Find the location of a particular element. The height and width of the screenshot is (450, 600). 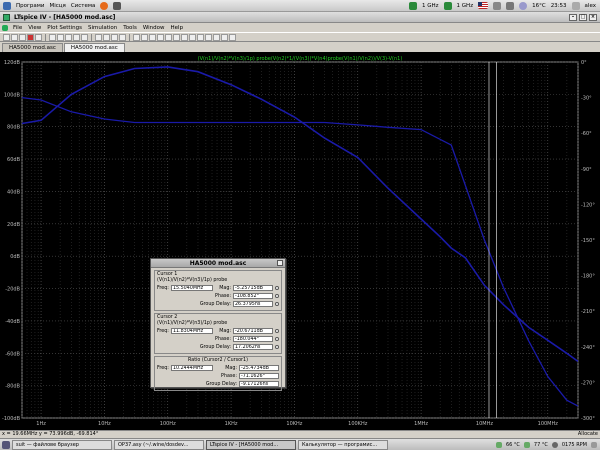

minimize-button: – is located at coordinates (573, 17).